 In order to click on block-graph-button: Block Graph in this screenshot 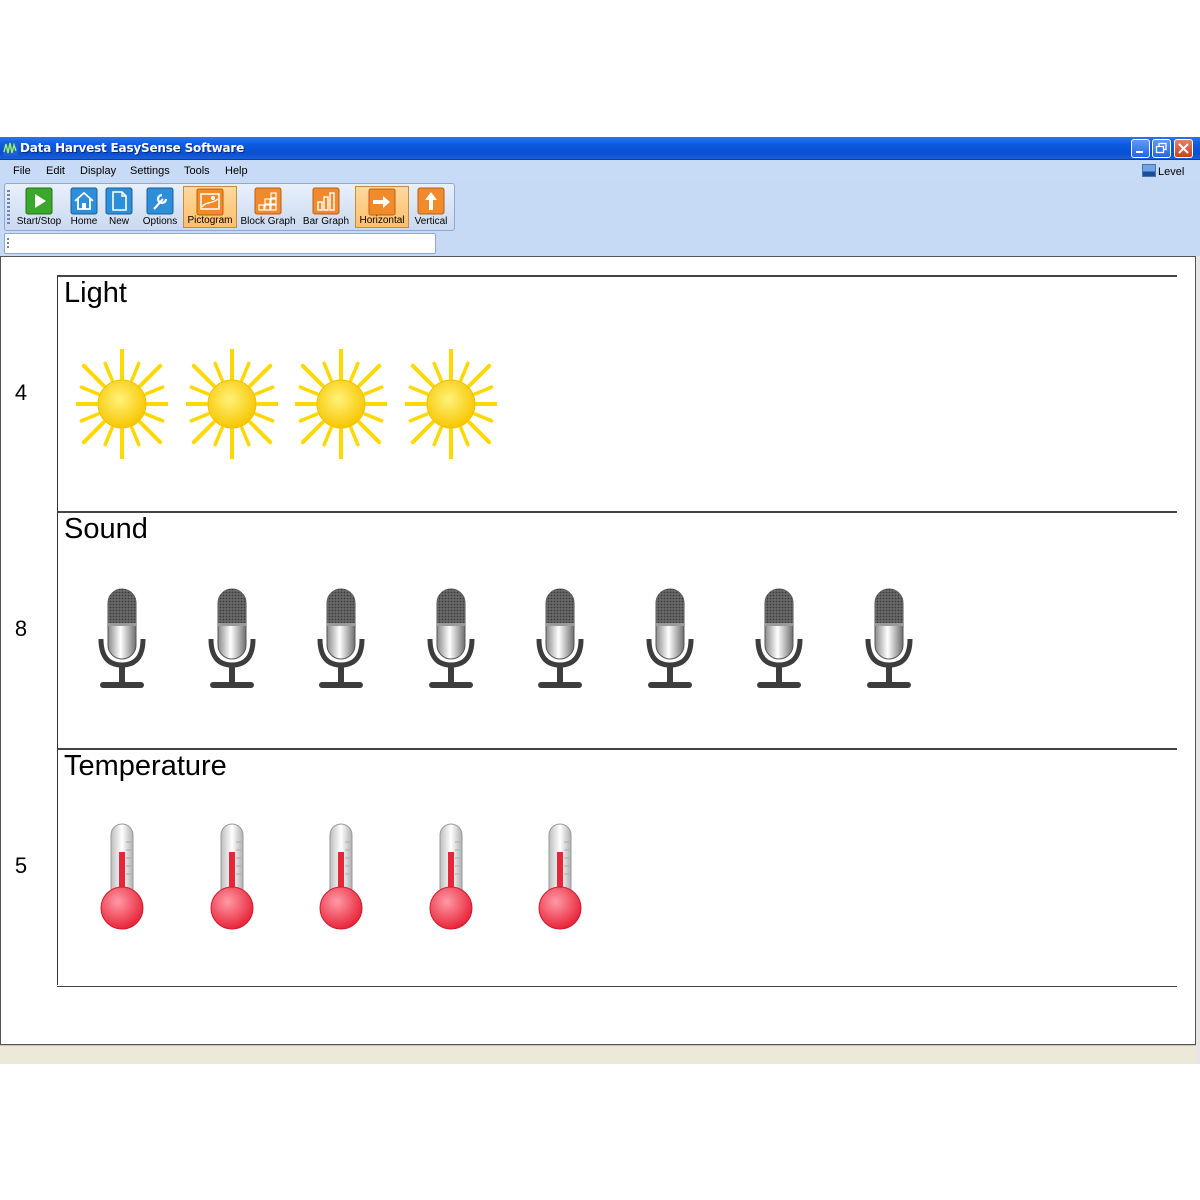, I will do `click(268, 207)`.